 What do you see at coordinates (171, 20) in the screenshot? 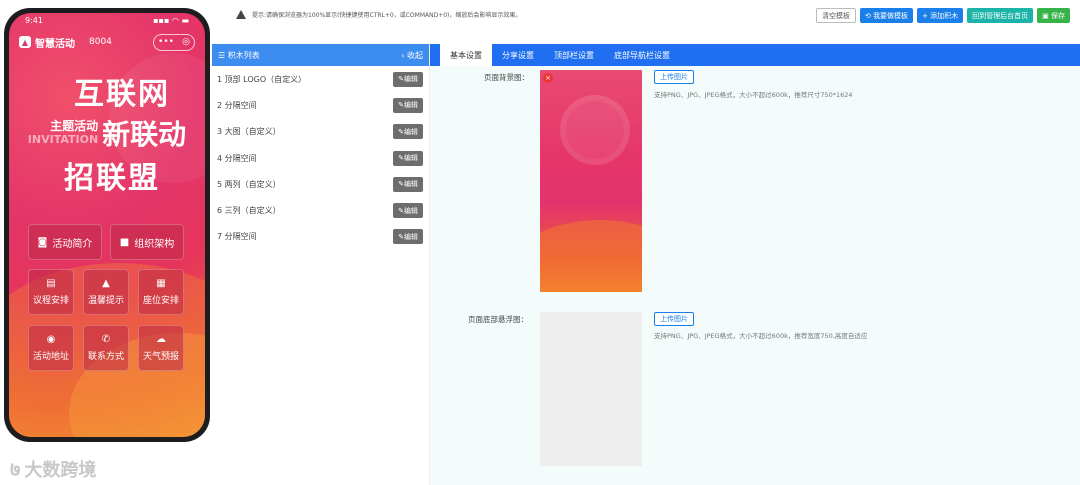
I see `signal-icon: ▪▪▪ ◠ ▬` at bounding box center [171, 20].